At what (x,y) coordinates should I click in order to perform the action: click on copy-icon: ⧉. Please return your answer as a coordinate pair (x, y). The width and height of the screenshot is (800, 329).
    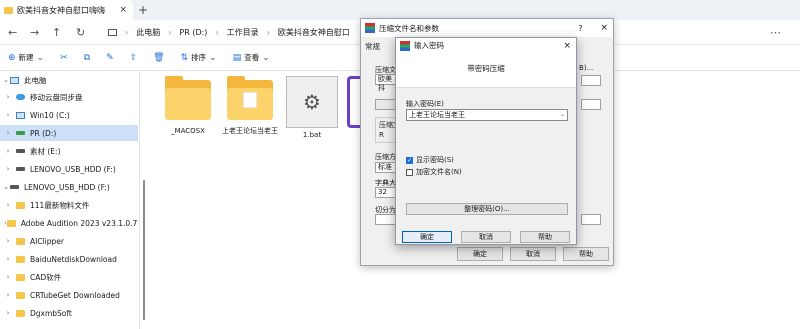
    Looking at the image, I should click on (87, 57).